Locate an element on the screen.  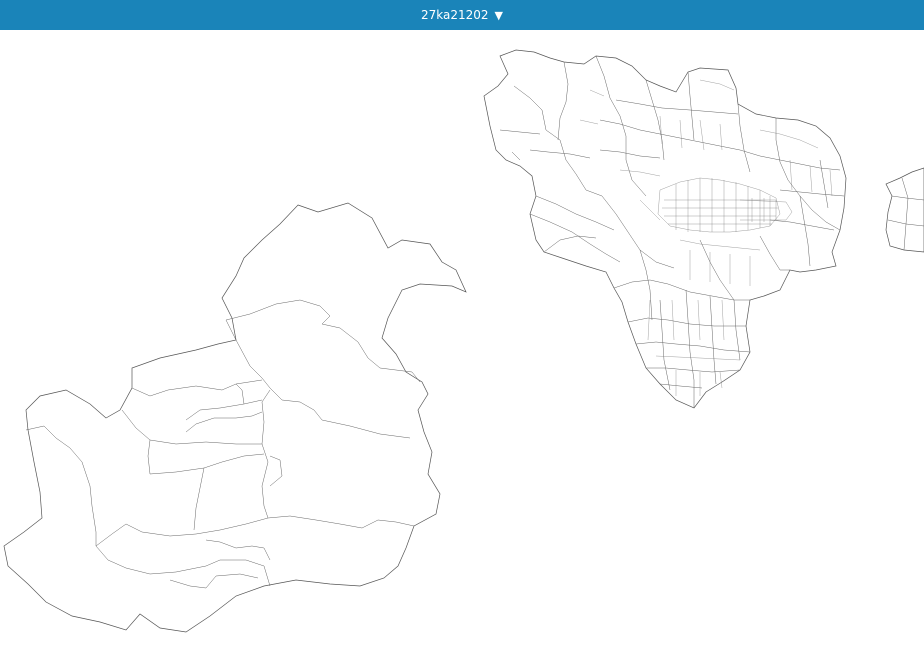
area-code-dropdown: 27ka21202 ▼ is located at coordinates (462, 15).